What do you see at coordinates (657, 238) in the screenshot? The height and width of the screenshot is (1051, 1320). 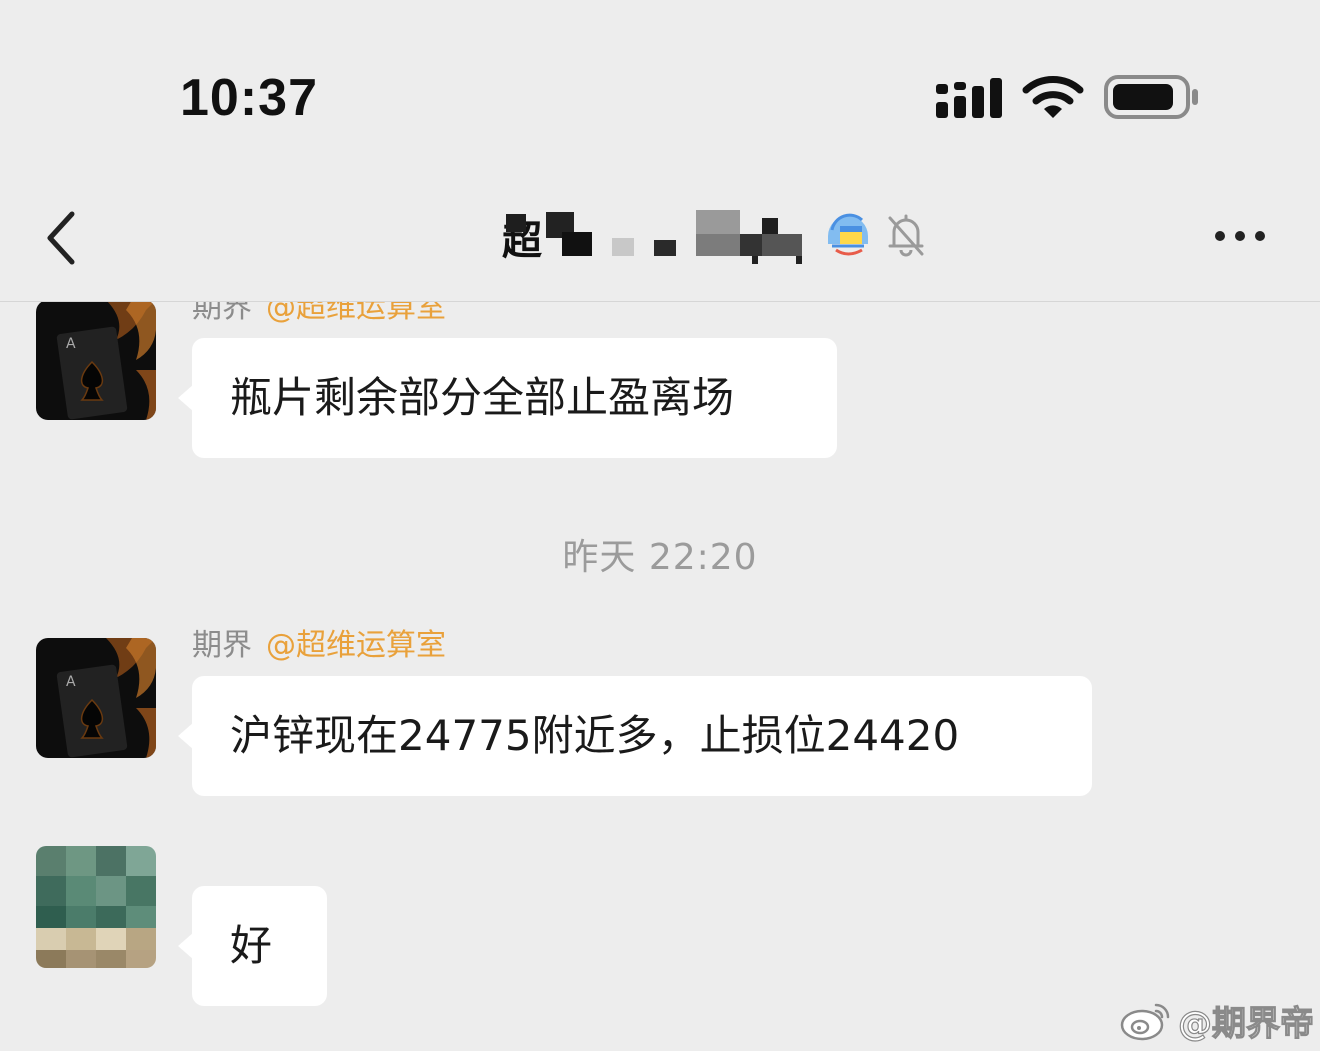 I see `chat-title: 超` at bounding box center [657, 238].